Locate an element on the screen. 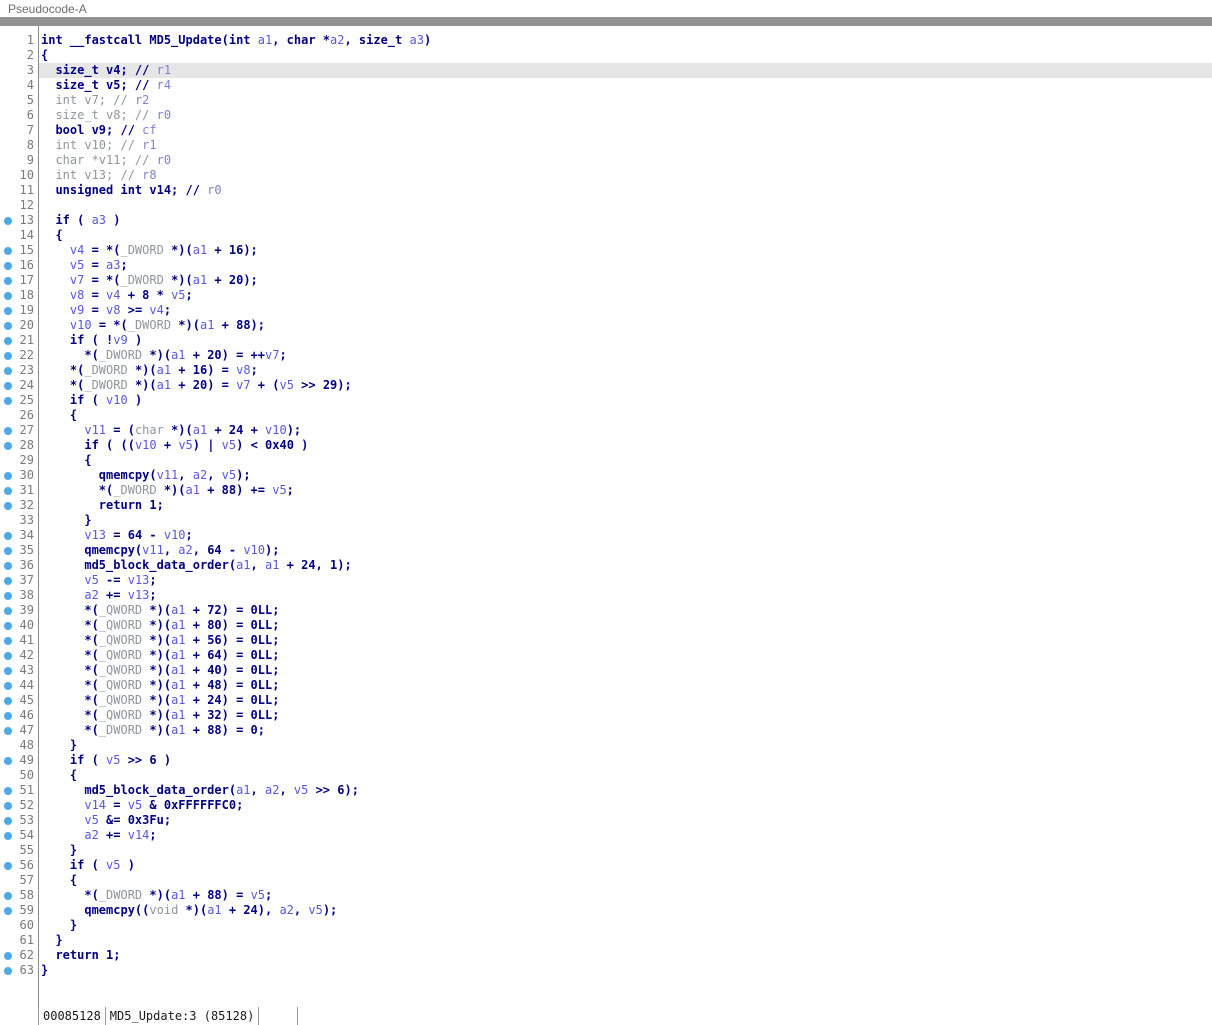 This screenshot has width=1212, height=1025. code-text: qmemcpy(v11, a2, 64 - v10); is located at coordinates (625, 550).